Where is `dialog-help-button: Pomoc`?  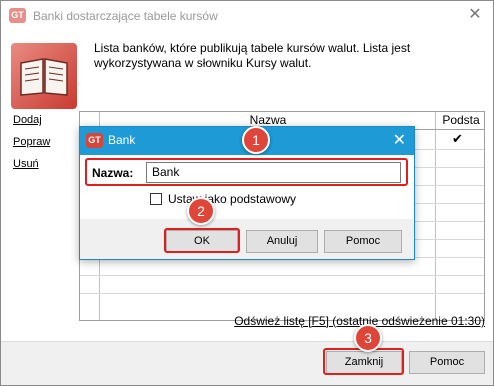 dialog-help-button: Pomoc is located at coordinates (363, 241).